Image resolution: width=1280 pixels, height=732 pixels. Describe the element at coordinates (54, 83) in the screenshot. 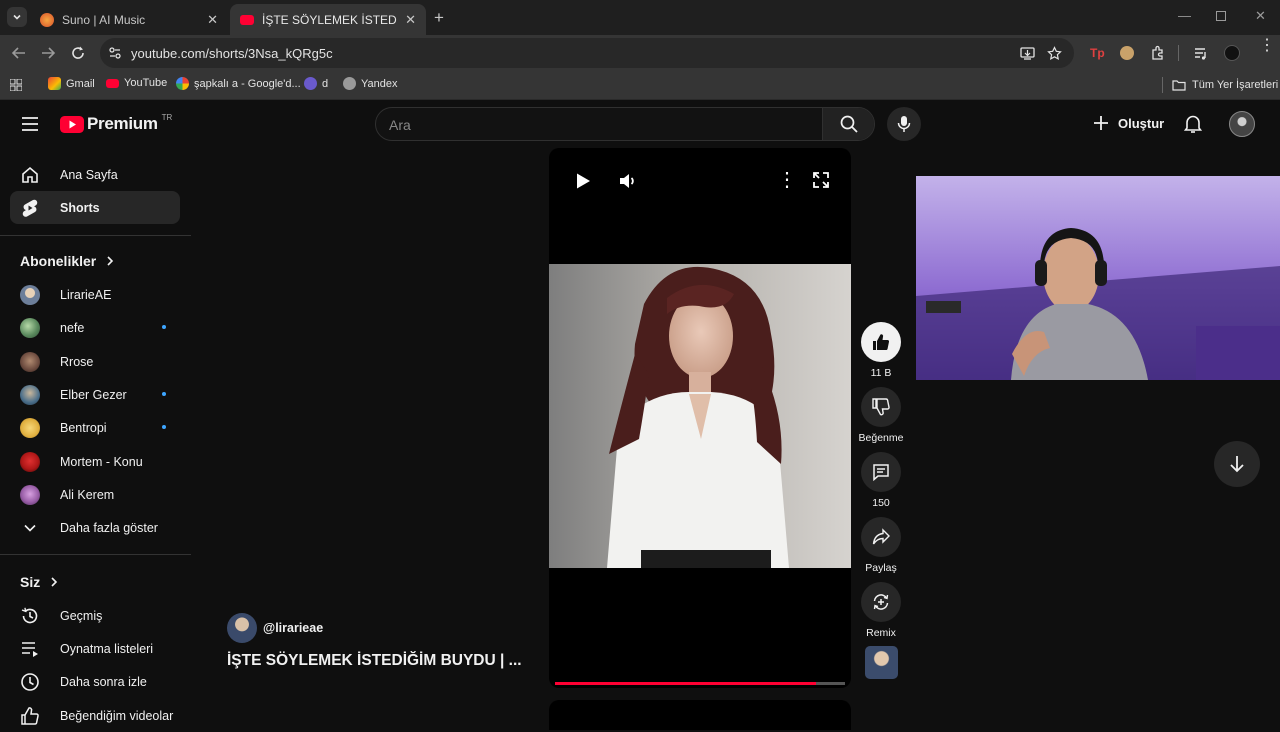

I see `gmail-icon` at that location.